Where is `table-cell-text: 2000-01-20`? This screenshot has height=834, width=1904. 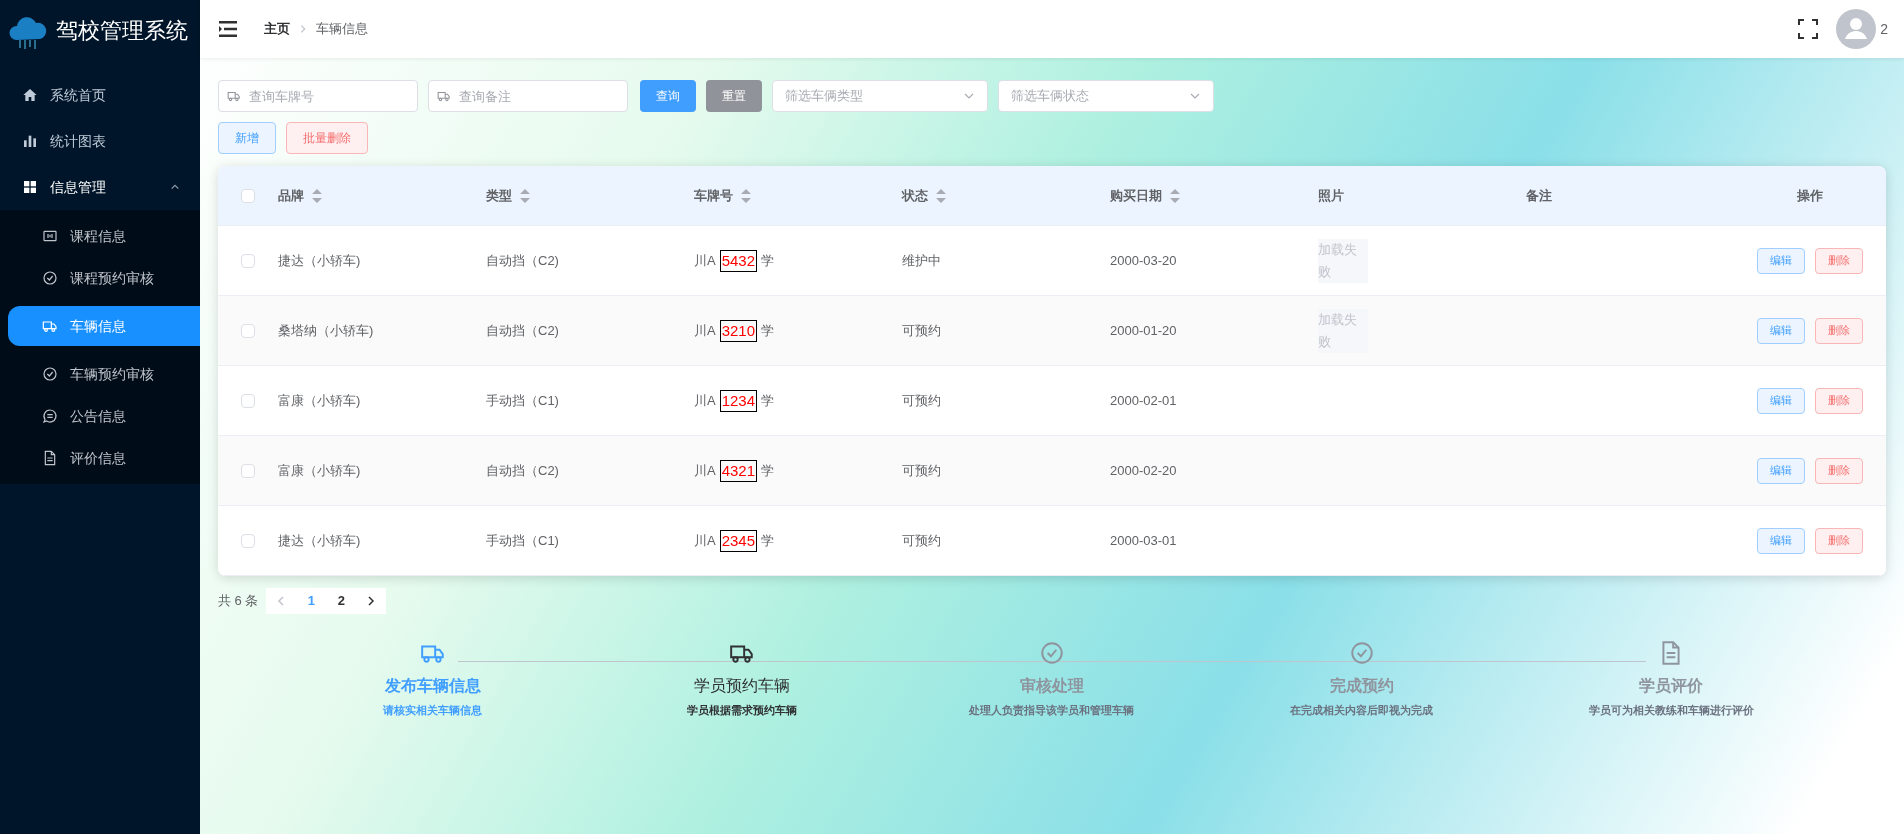
table-cell-text: 2000-01-20 is located at coordinates (1144, 330).